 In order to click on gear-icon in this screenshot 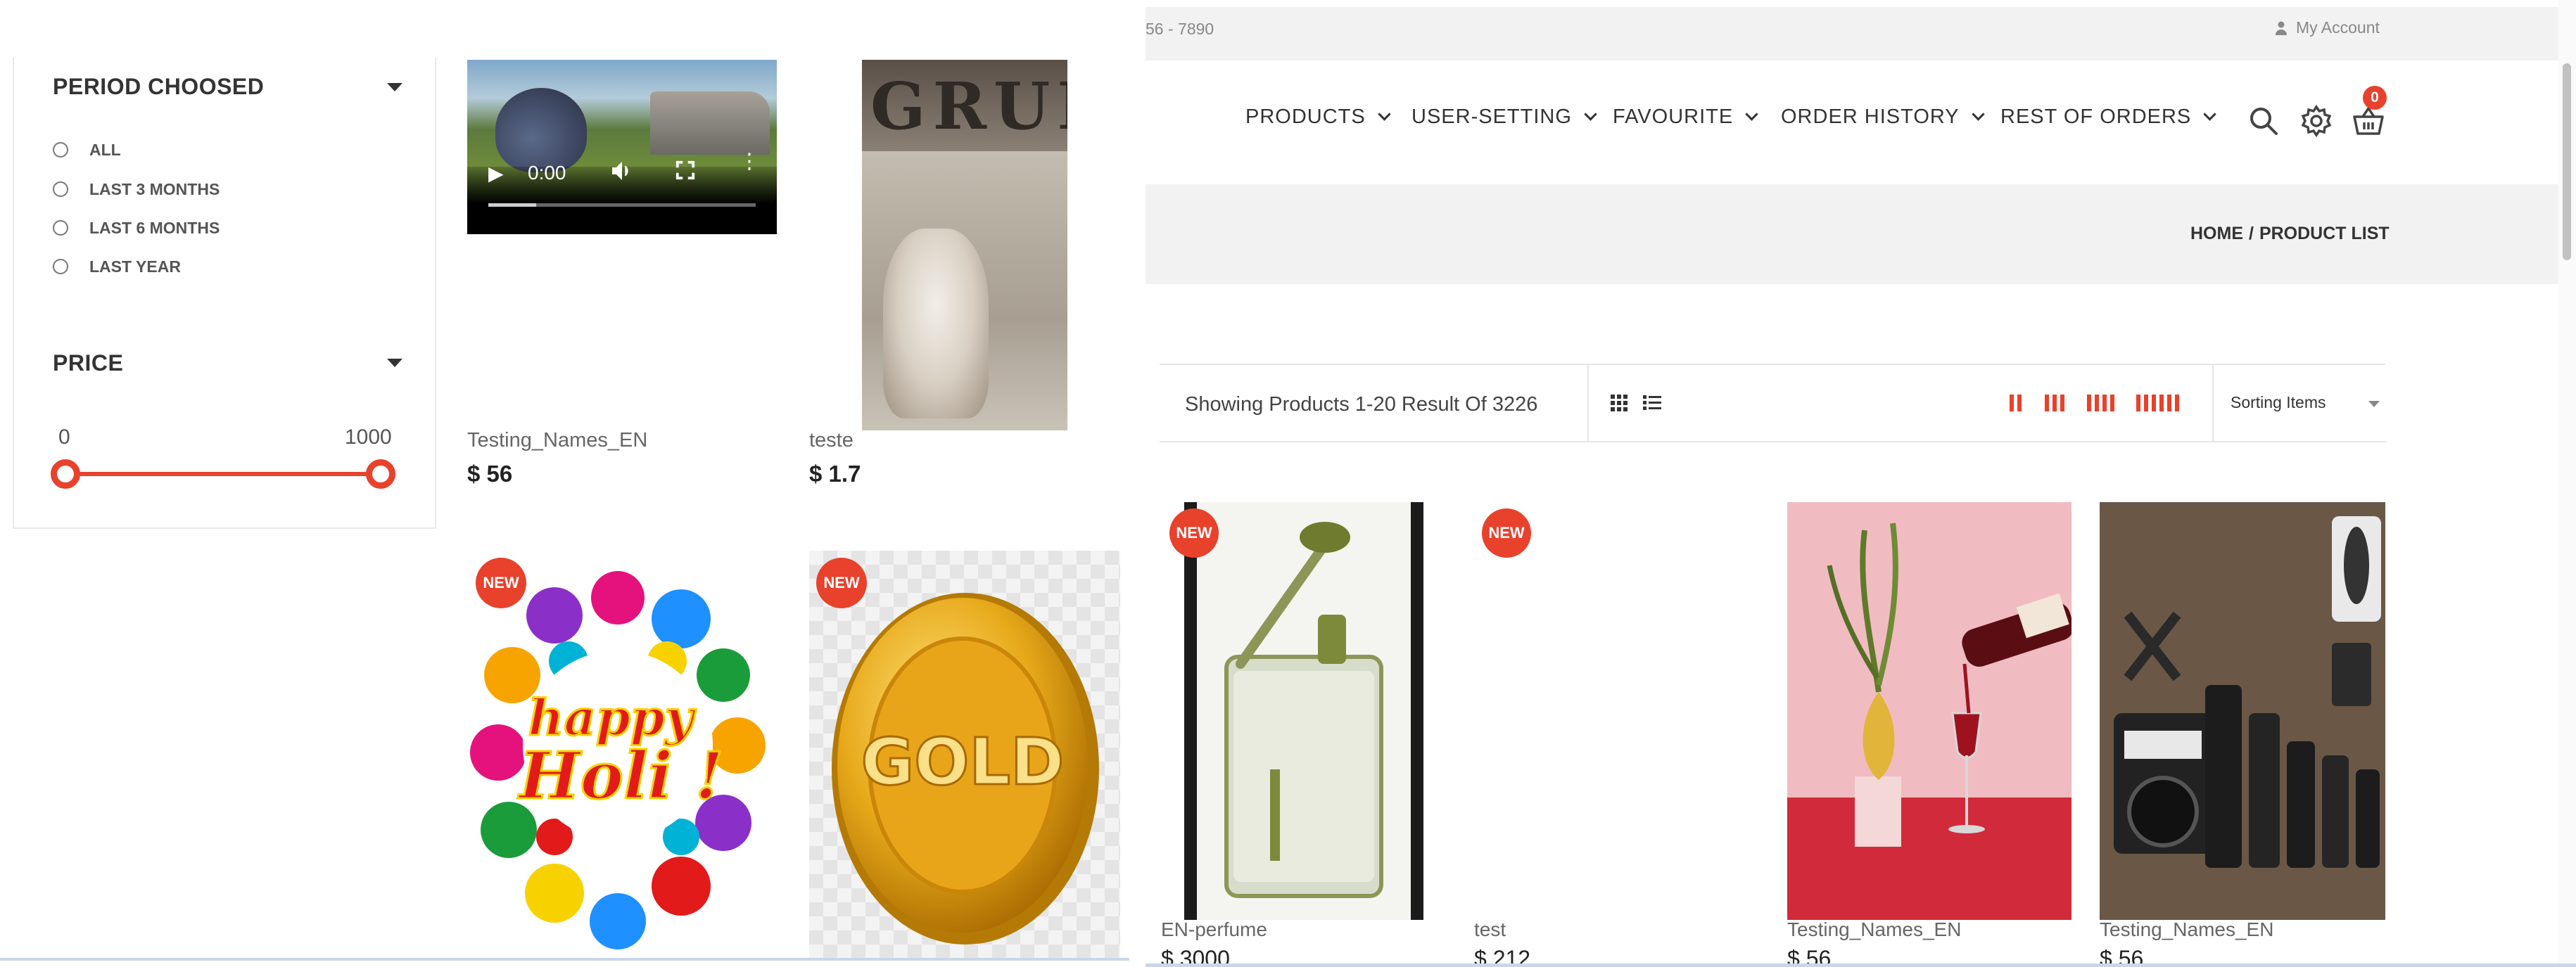, I will do `click(2316, 121)`.